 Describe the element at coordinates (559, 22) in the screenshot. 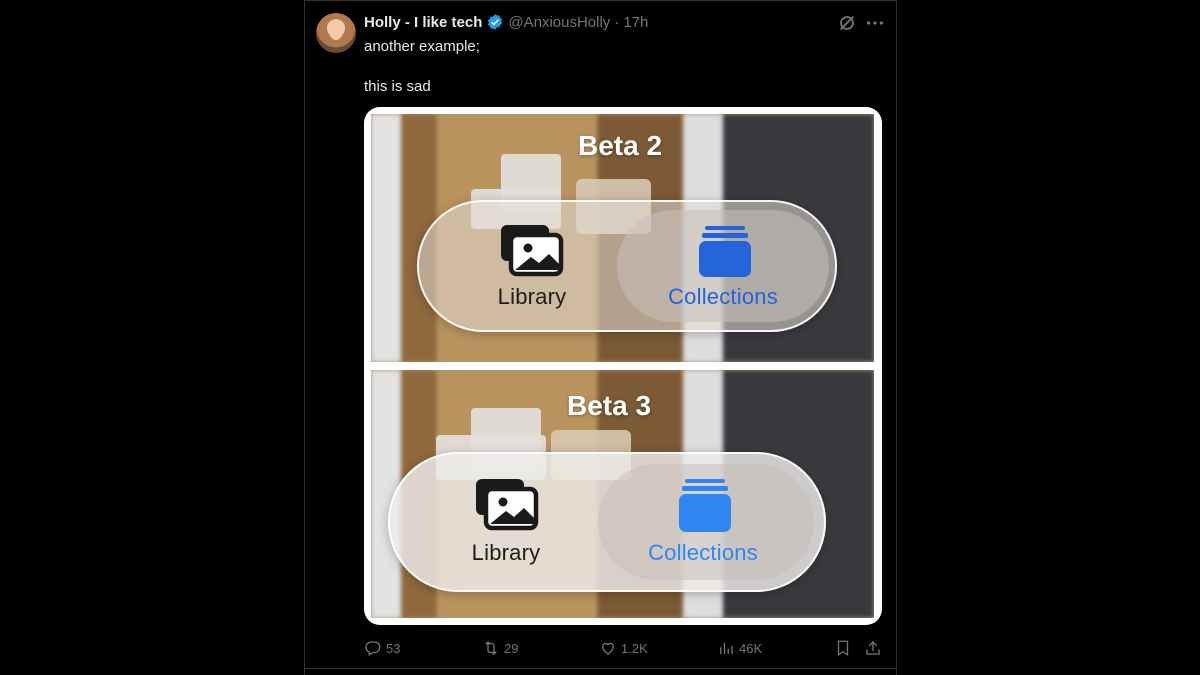

I see `author-handle: @AnxiousHolly` at that location.